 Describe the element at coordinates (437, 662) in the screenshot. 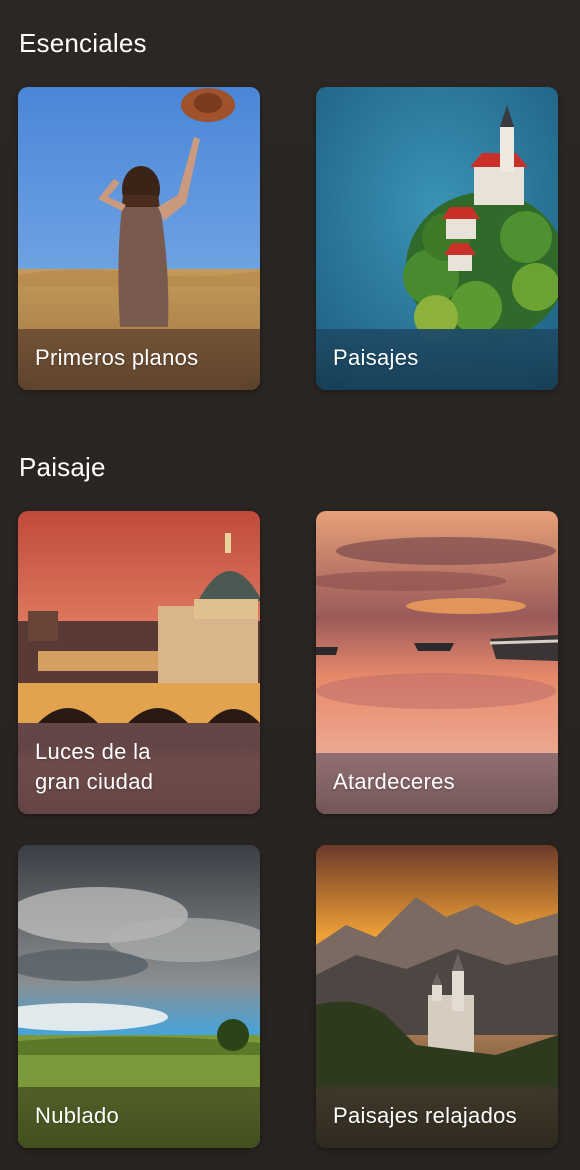

I see `card-atardeceres: Atardeceres` at that location.